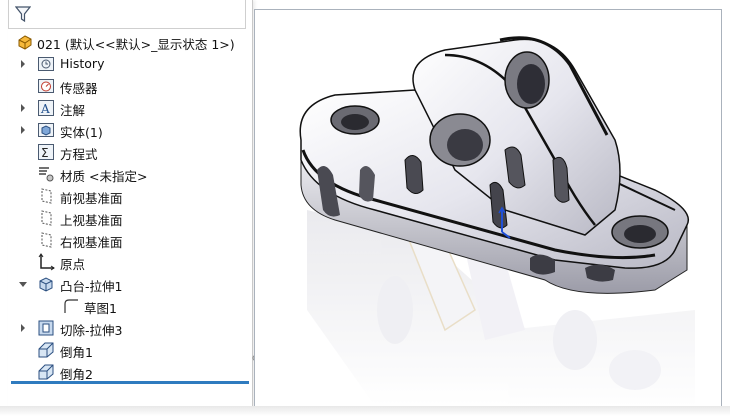 Image resolution: width=730 pixels, height=416 pixels. What do you see at coordinates (126, 64) in the screenshot?
I see `tree-item-history: History` at bounding box center [126, 64].